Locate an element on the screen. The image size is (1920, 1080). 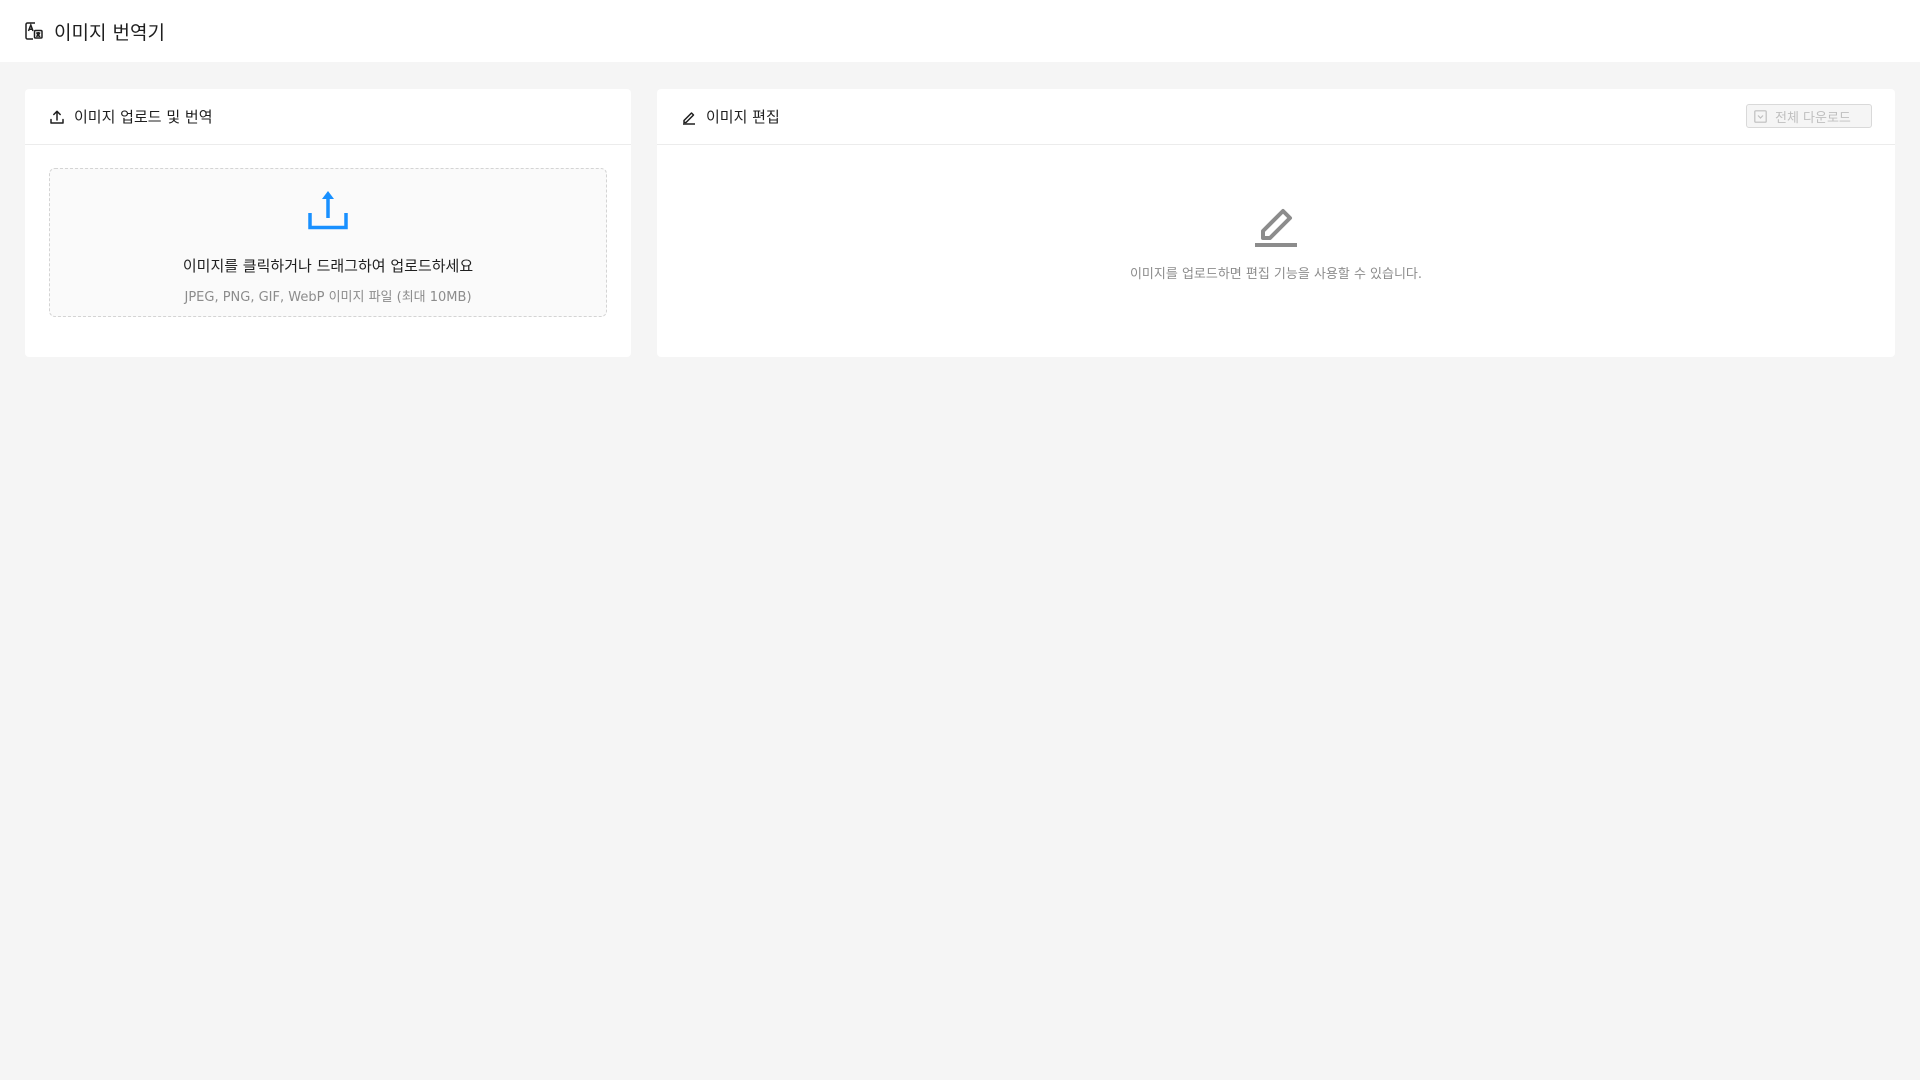
download-all-label: 전체 다운로드 is located at coordinates (1813, 118).